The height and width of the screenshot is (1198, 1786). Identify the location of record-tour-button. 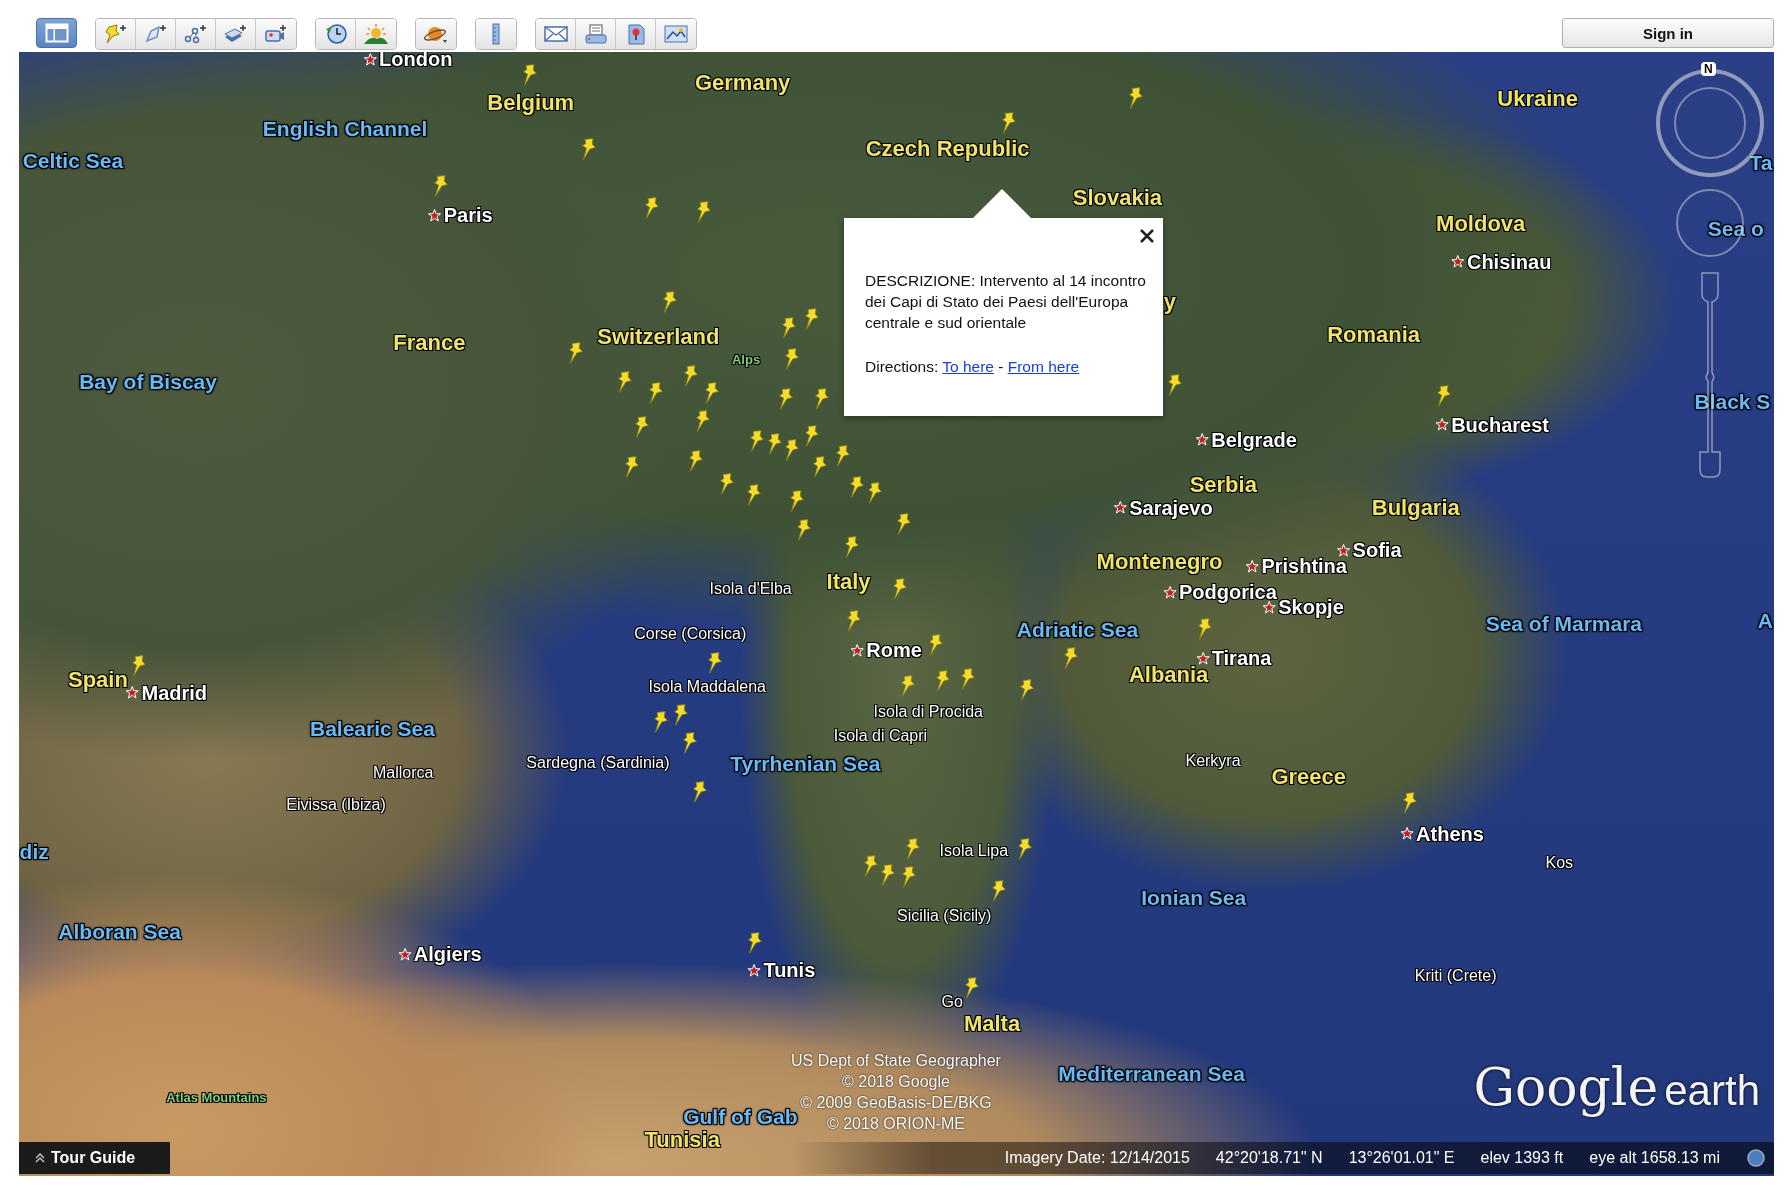
(276, 34).